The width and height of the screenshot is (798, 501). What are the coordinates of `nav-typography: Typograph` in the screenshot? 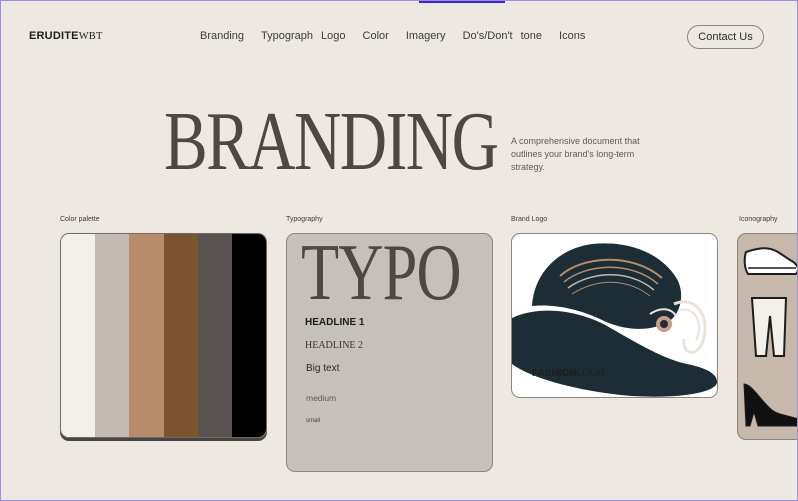 It's located at (287, 36).